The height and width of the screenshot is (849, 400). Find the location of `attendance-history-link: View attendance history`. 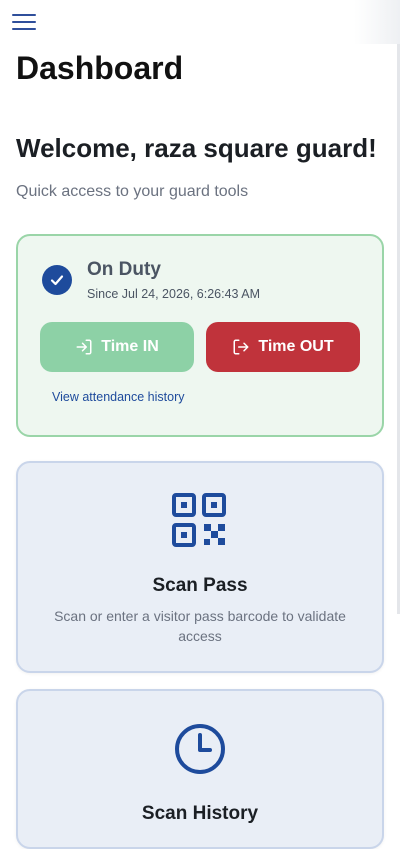

attendance-history-link: View attendance history is located at coordinates (118, 397).